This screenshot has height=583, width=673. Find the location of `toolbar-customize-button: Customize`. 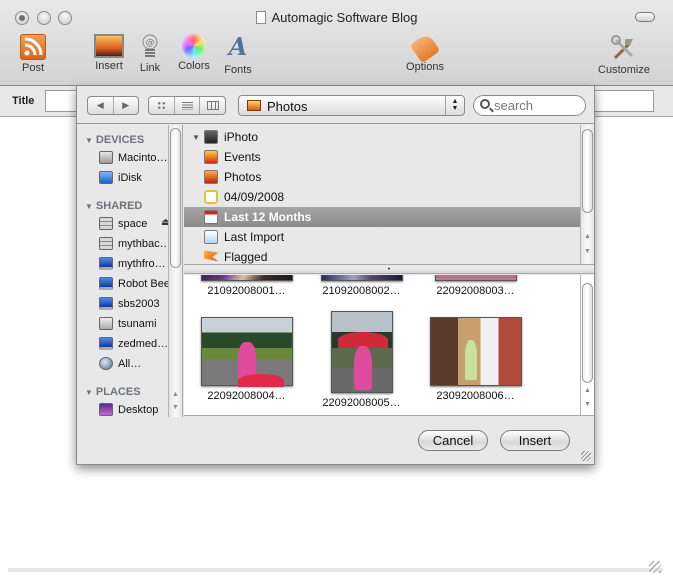

toolbar-customize-button: Customize is located at coordinates (624, 55).